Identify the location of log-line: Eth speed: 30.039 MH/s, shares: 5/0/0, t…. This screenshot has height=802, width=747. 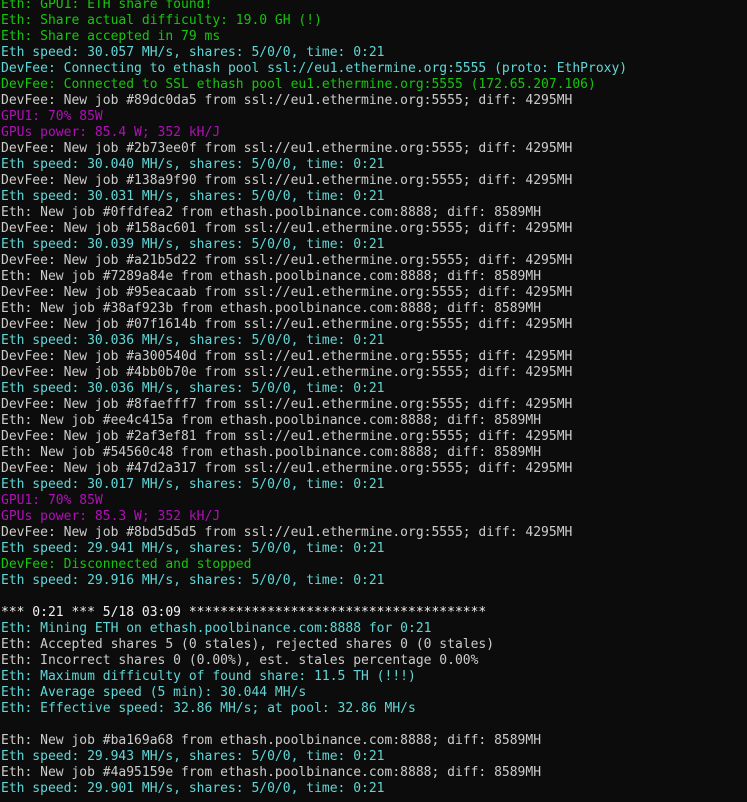
(193, 244).